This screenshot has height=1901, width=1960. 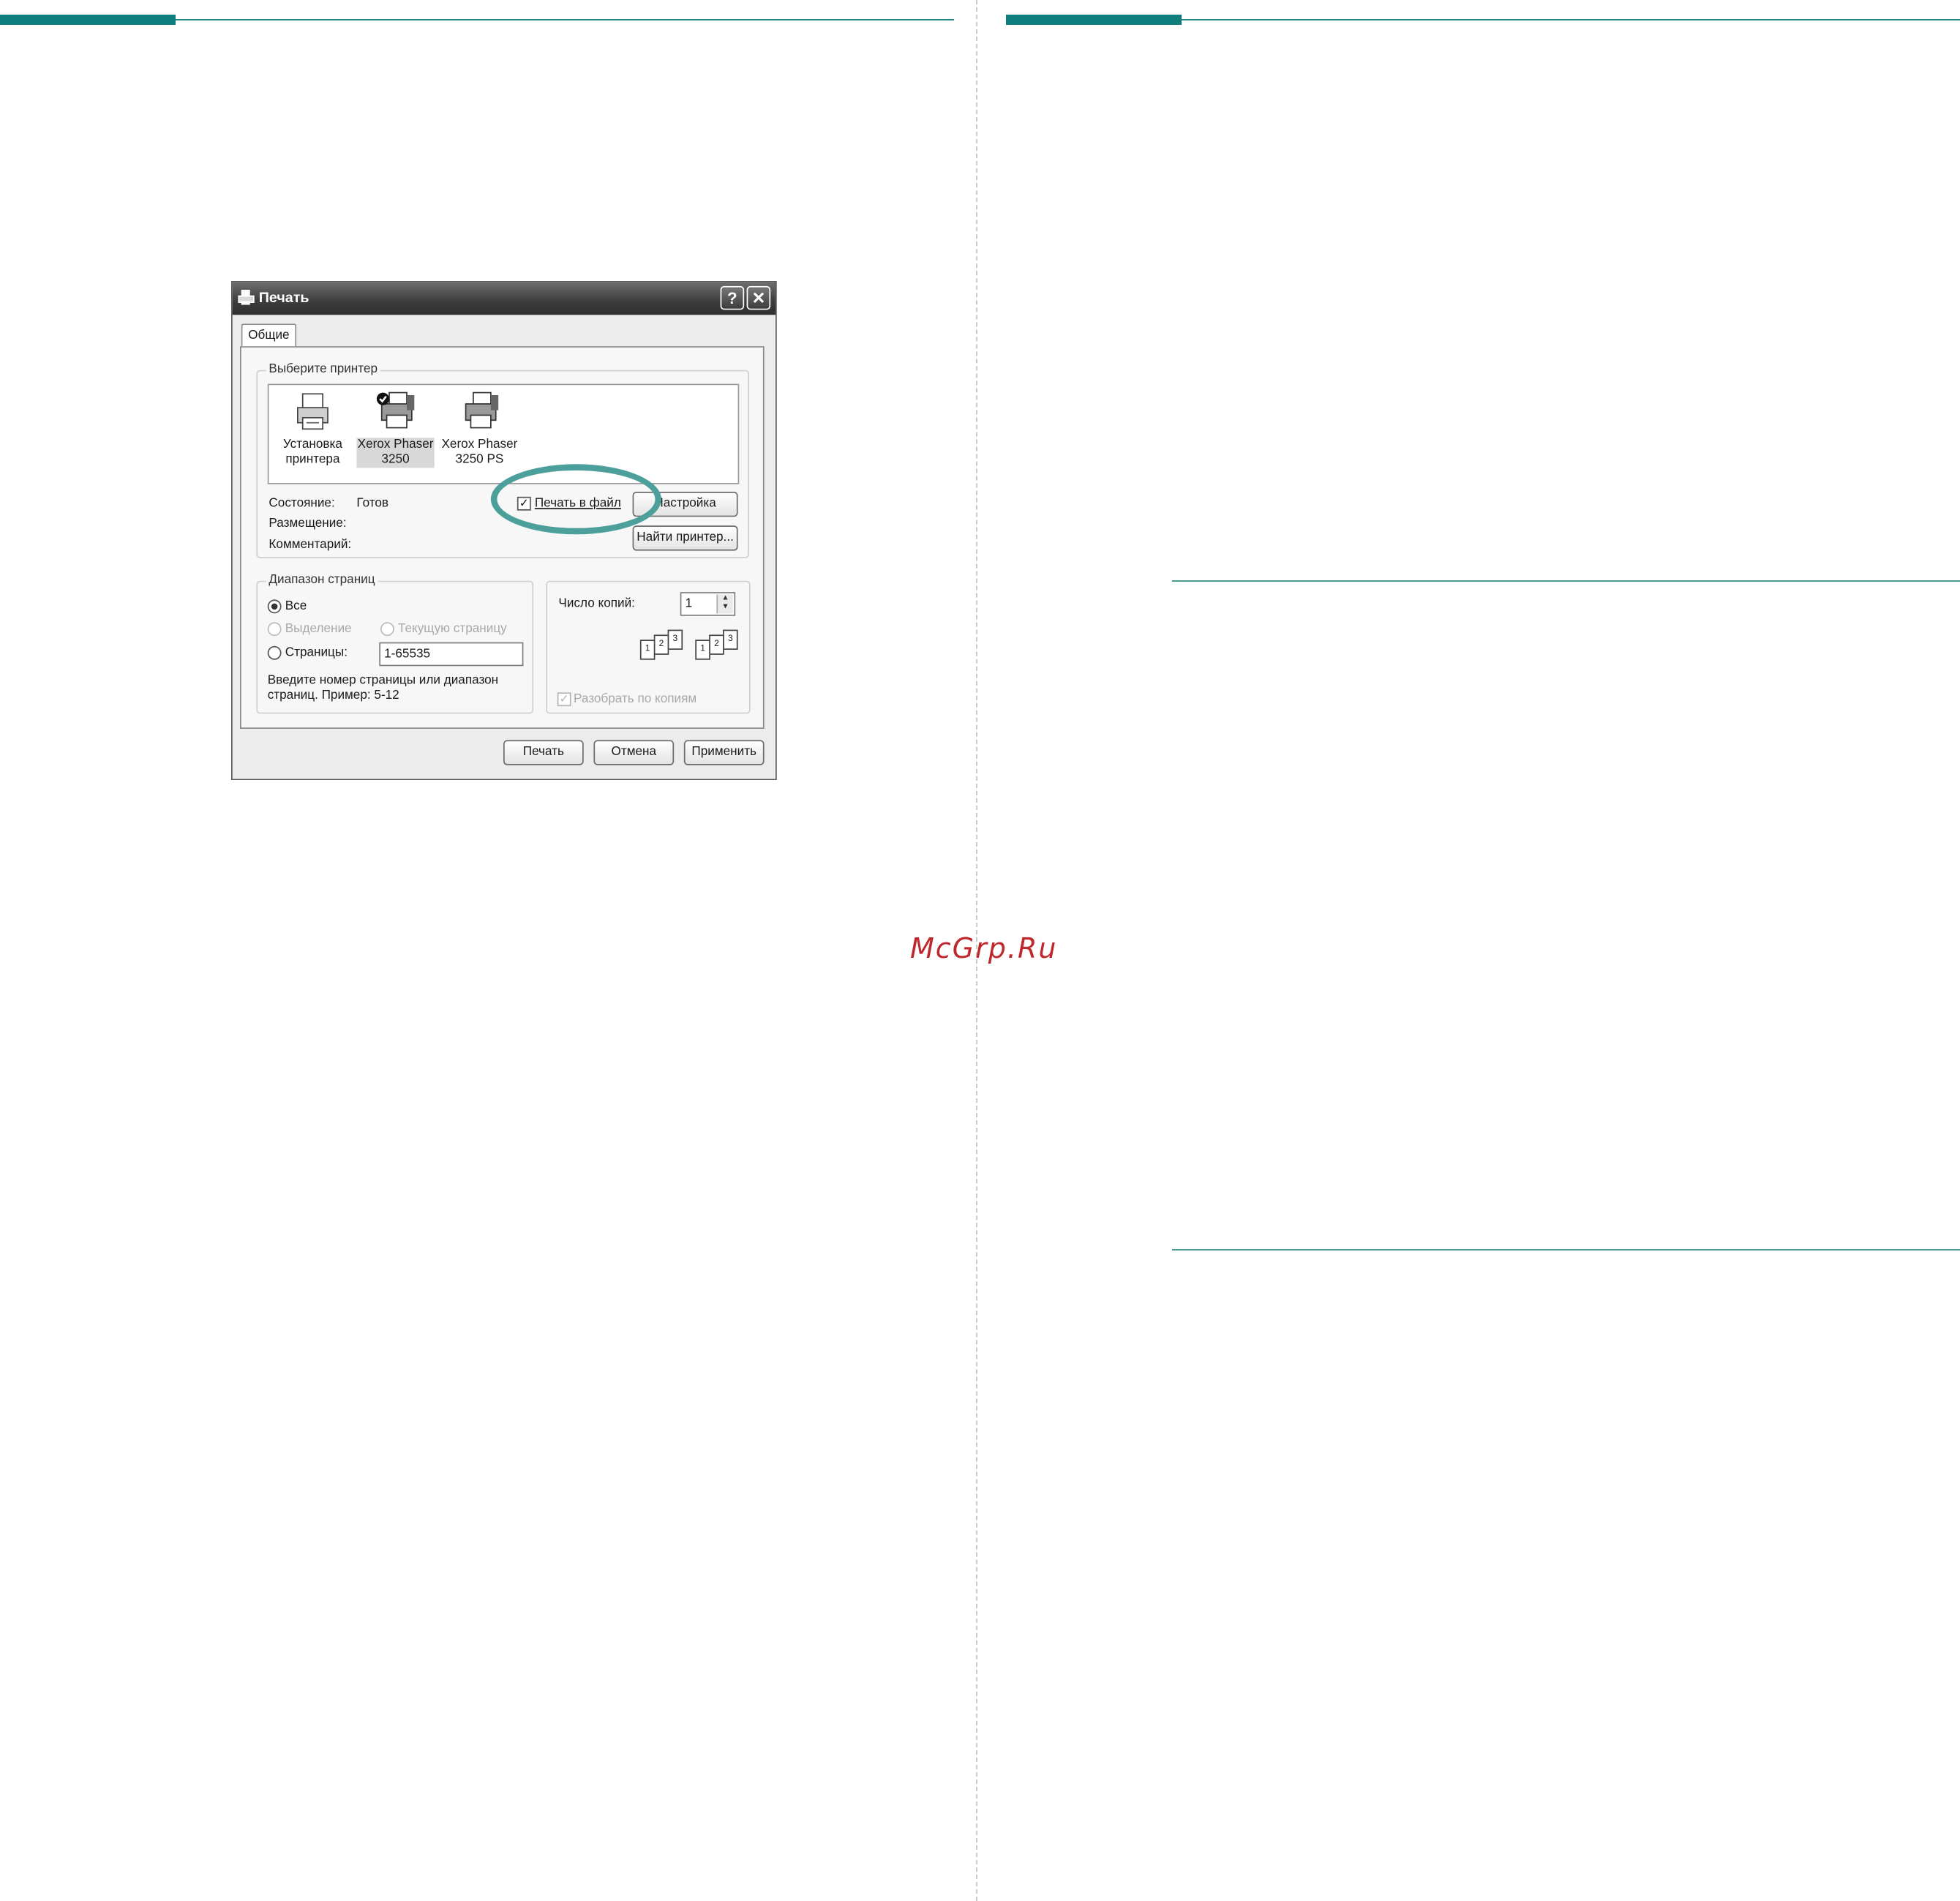 I want to click on printer-item-3250ps-line2: 3250 PS, so click(x=479, y=459).